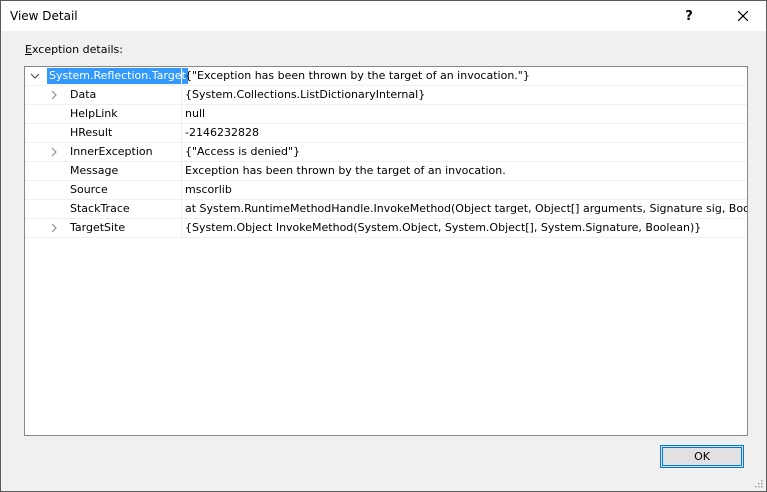 Image resolution: width=767 pixels, height=492 pixels. I want to click on property-name: StackTrace, so click(100, 208).